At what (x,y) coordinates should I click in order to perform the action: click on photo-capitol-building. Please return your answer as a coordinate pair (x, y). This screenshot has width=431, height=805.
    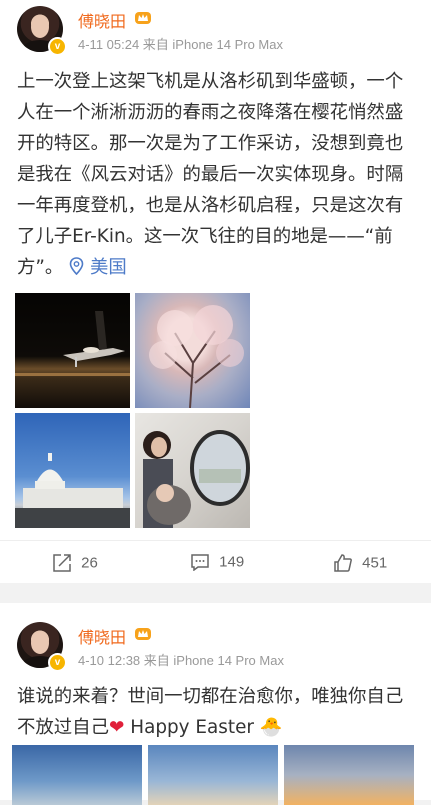
    Looking at the image, I should click on (72, 470).